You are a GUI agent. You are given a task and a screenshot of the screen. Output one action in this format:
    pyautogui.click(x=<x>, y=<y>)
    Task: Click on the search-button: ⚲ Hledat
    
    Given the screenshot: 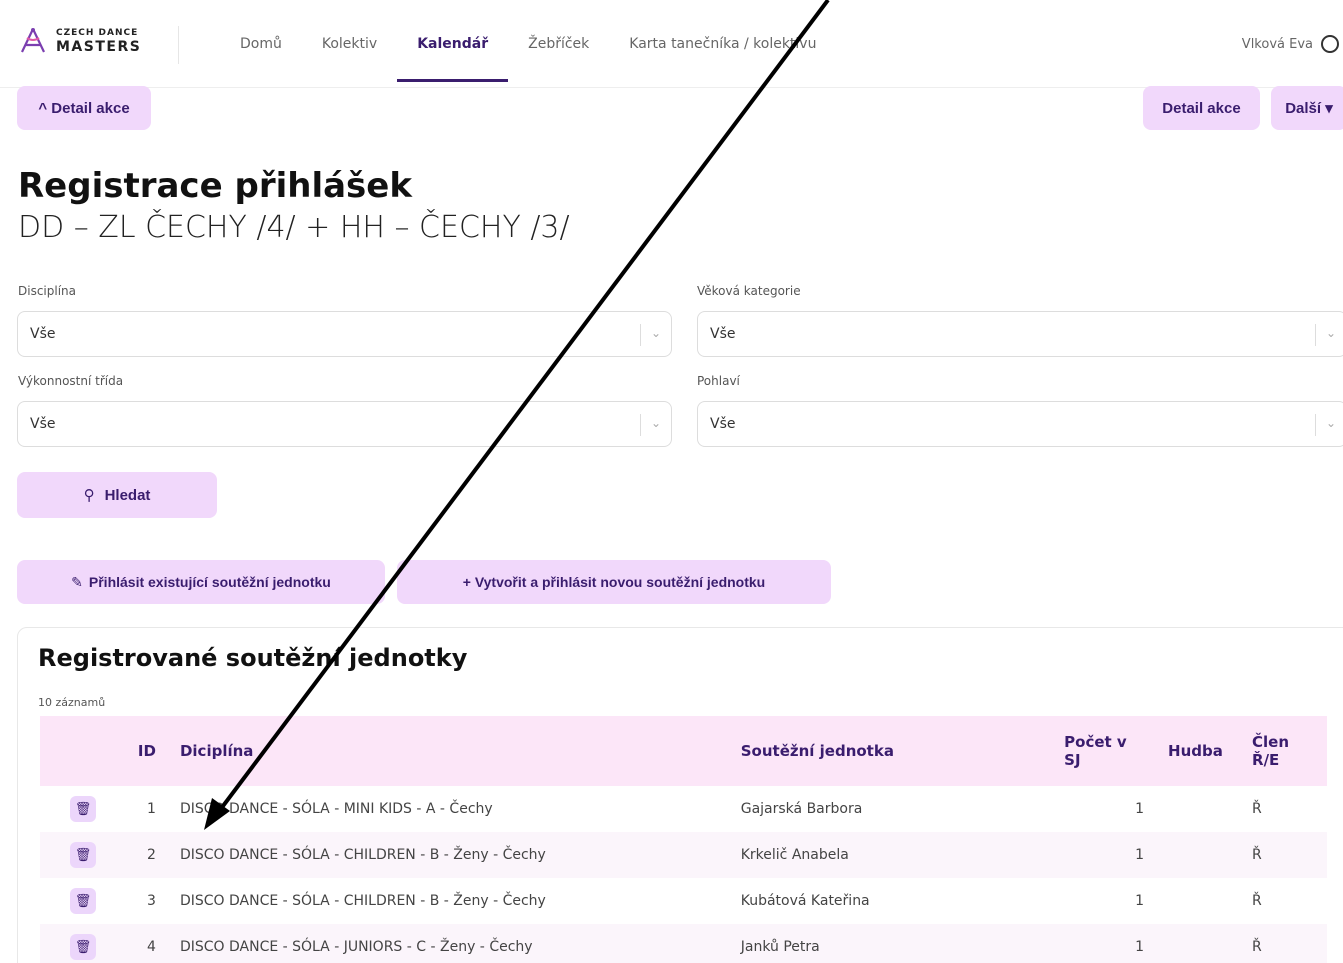 What is the action you would take?
    pyautogui.click(x=117, y=495)
    